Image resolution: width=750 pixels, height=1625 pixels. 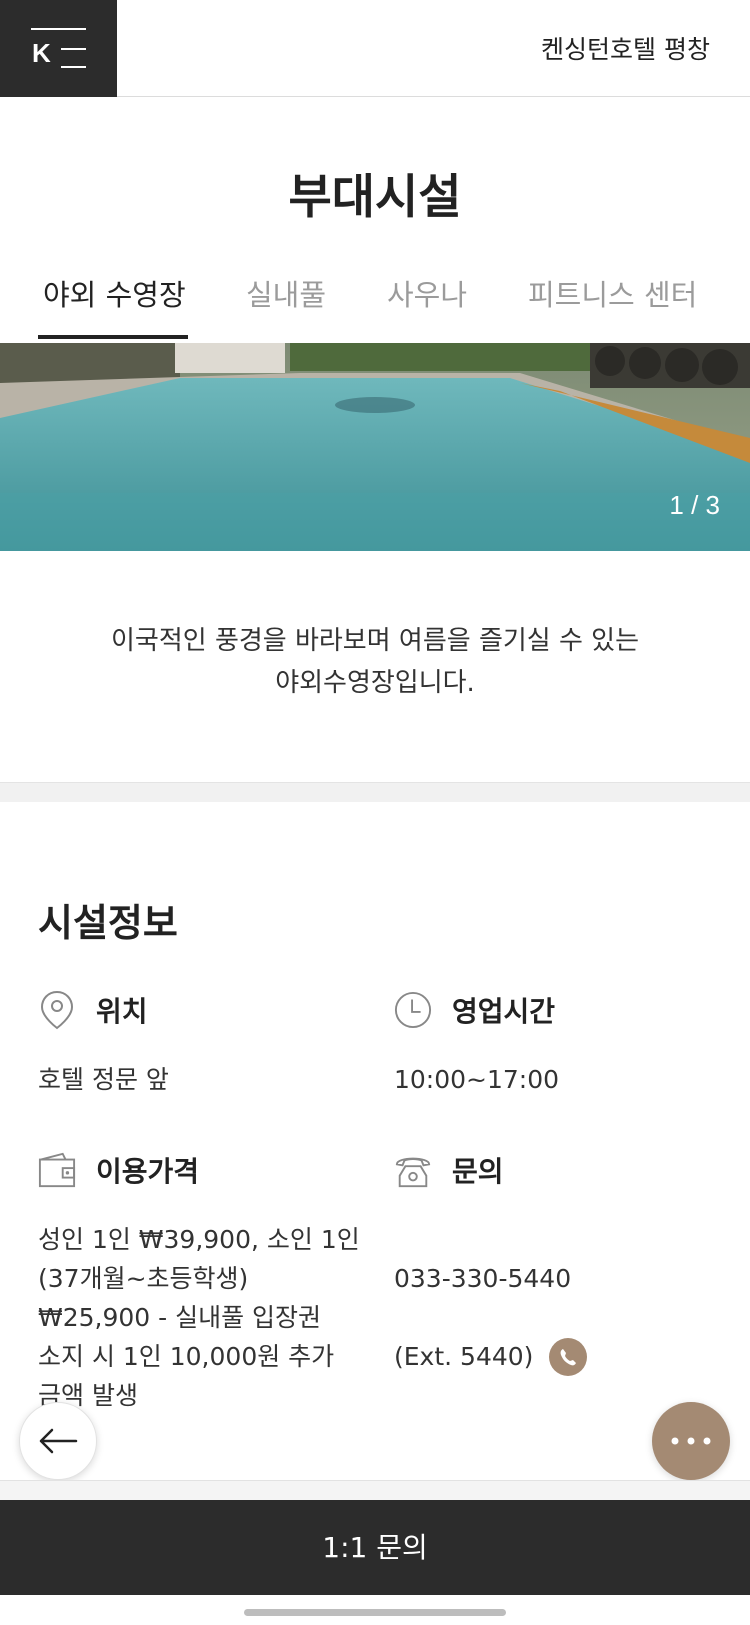 I want to click on contact-phone: 033-330-5440, so click(x=559, y=1278).